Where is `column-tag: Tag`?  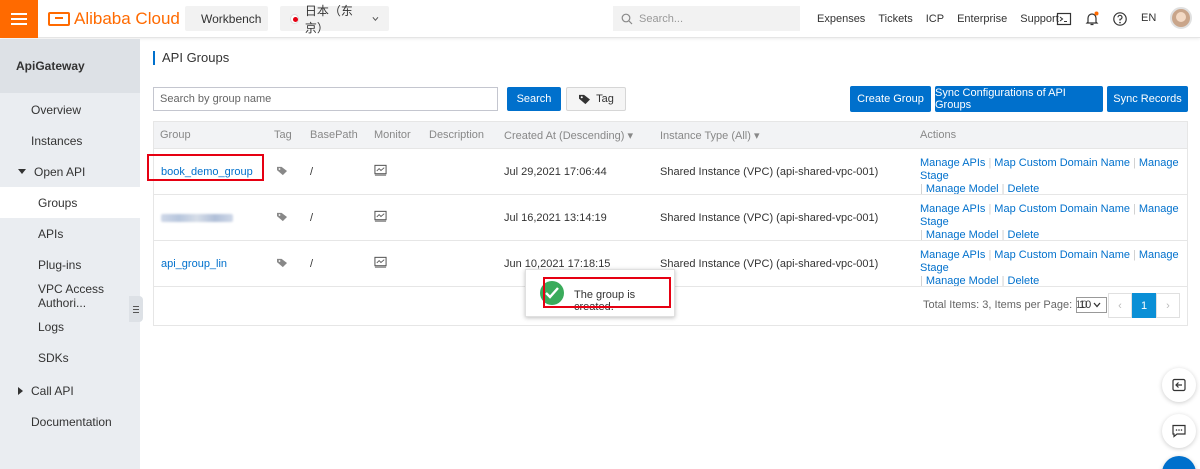
column-tag: Tag is located at coordinates (283, 135).